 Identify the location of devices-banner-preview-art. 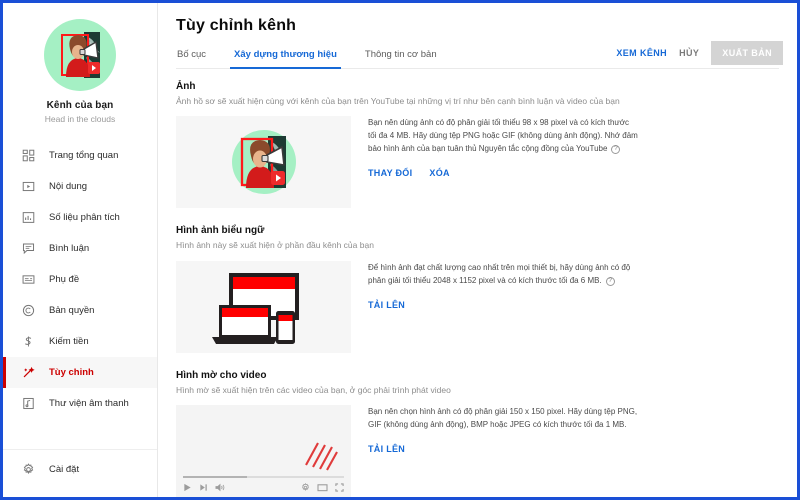
(255, 308).